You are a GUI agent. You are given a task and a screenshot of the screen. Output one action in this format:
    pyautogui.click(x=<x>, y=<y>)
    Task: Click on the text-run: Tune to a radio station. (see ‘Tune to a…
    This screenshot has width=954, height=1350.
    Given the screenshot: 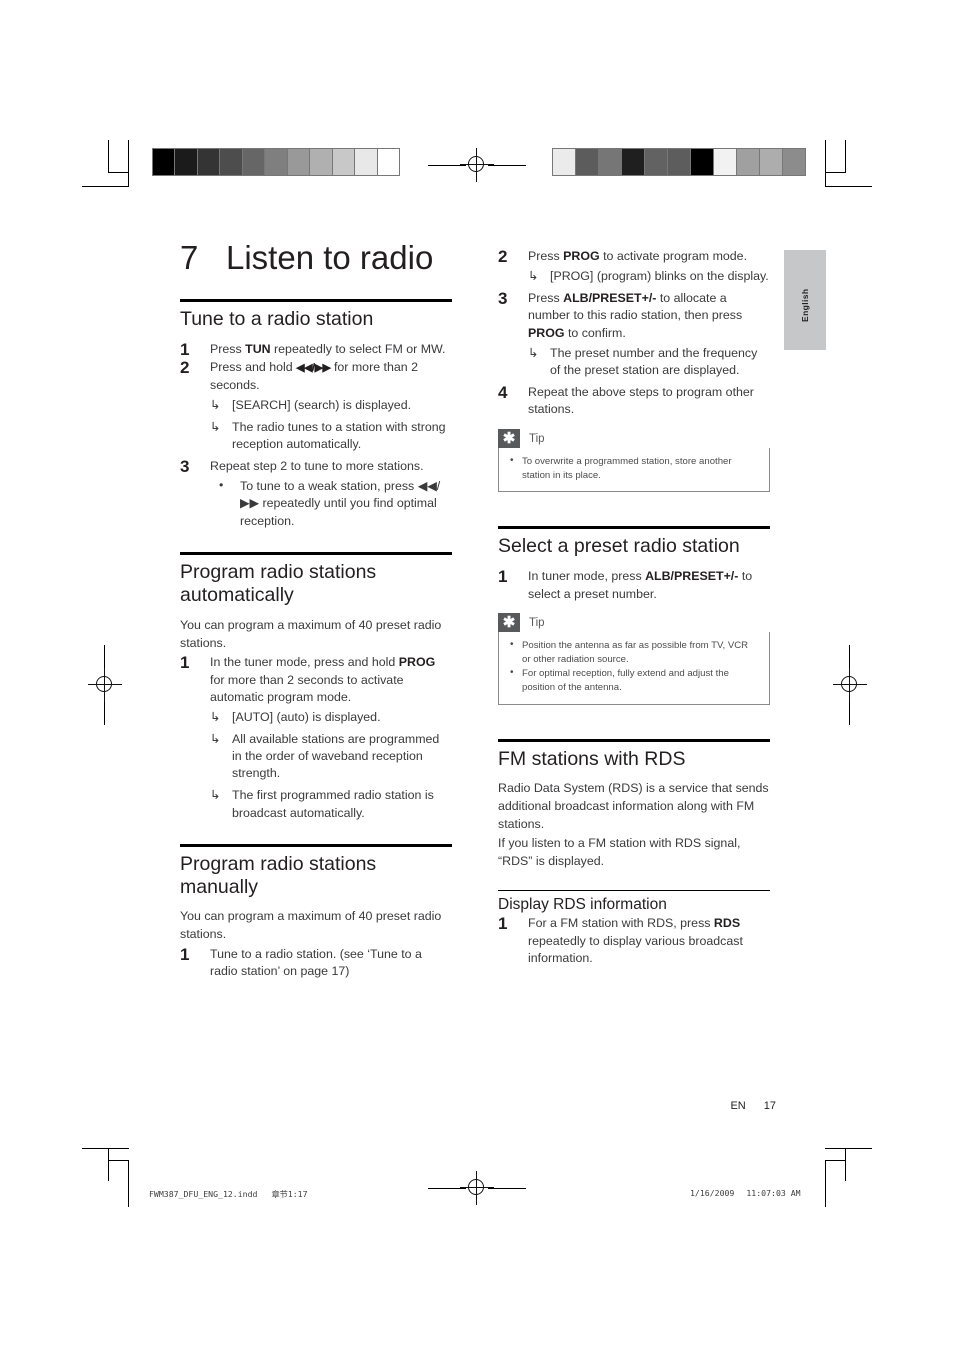 What is the action you would take?
    pyautogui.click(x=316, y=962)
    